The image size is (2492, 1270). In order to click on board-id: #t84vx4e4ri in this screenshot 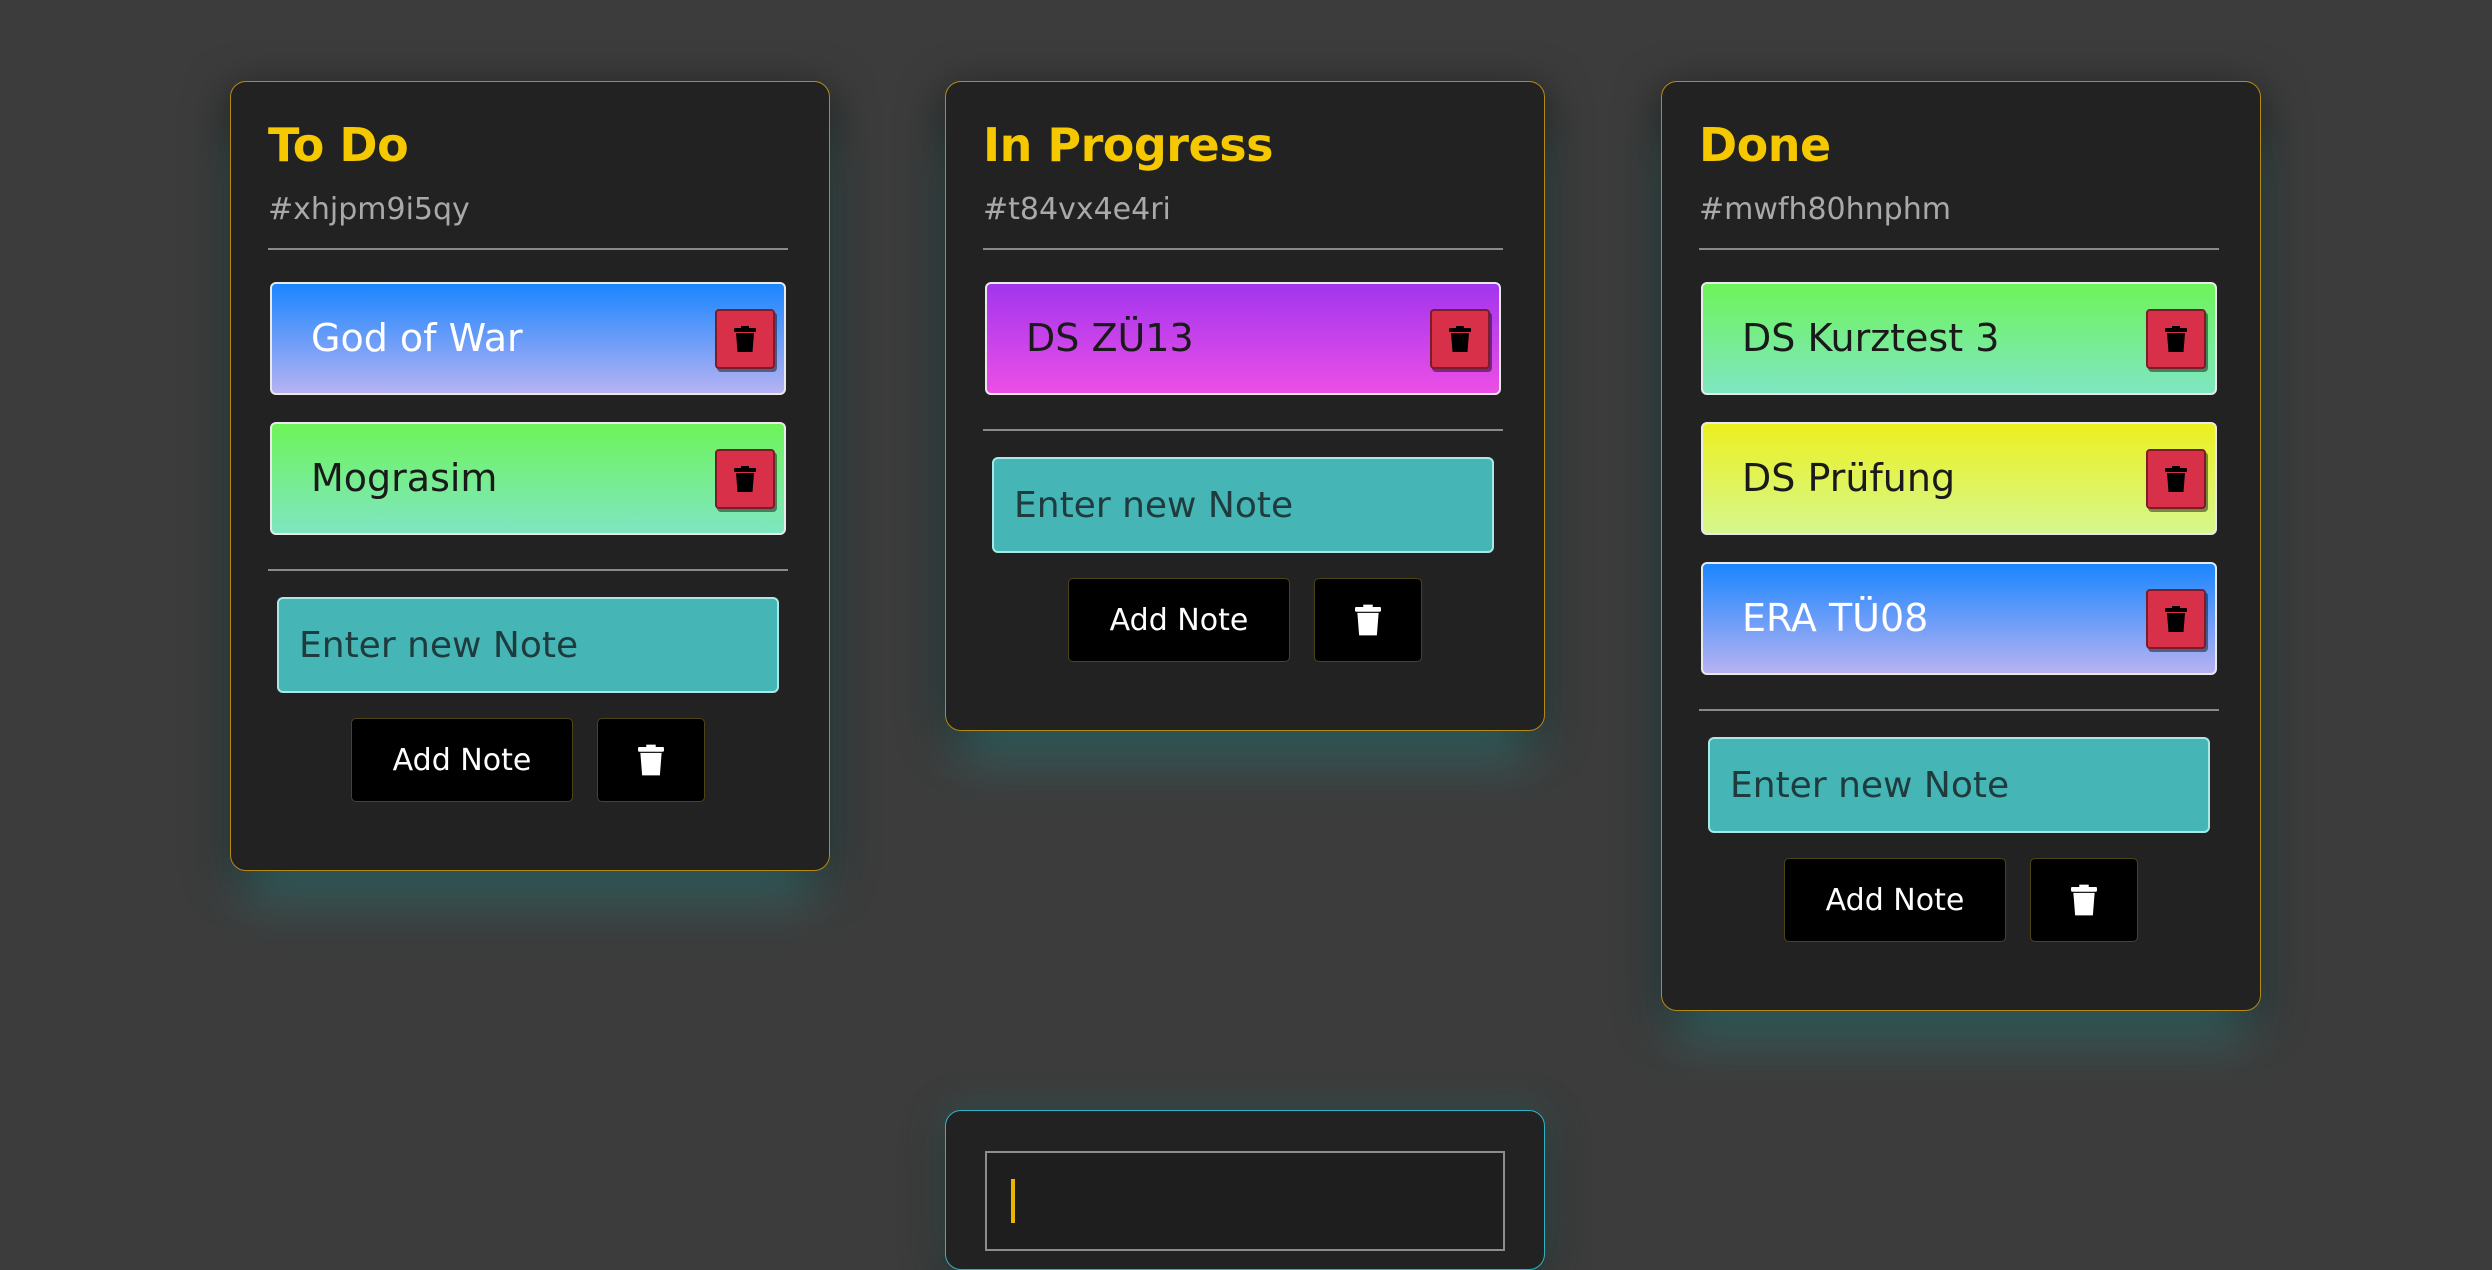, I will do `click(1077, 209)`.